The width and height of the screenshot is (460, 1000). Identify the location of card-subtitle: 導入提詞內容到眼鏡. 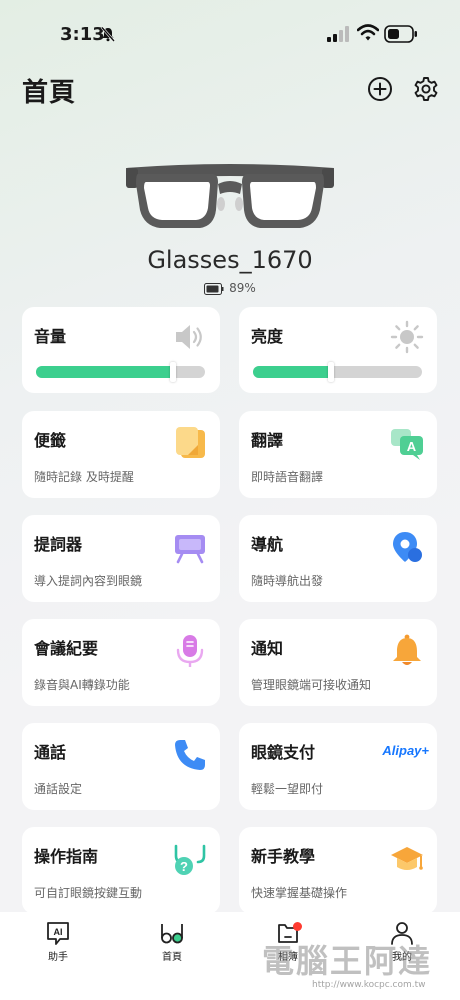
(88, 581).